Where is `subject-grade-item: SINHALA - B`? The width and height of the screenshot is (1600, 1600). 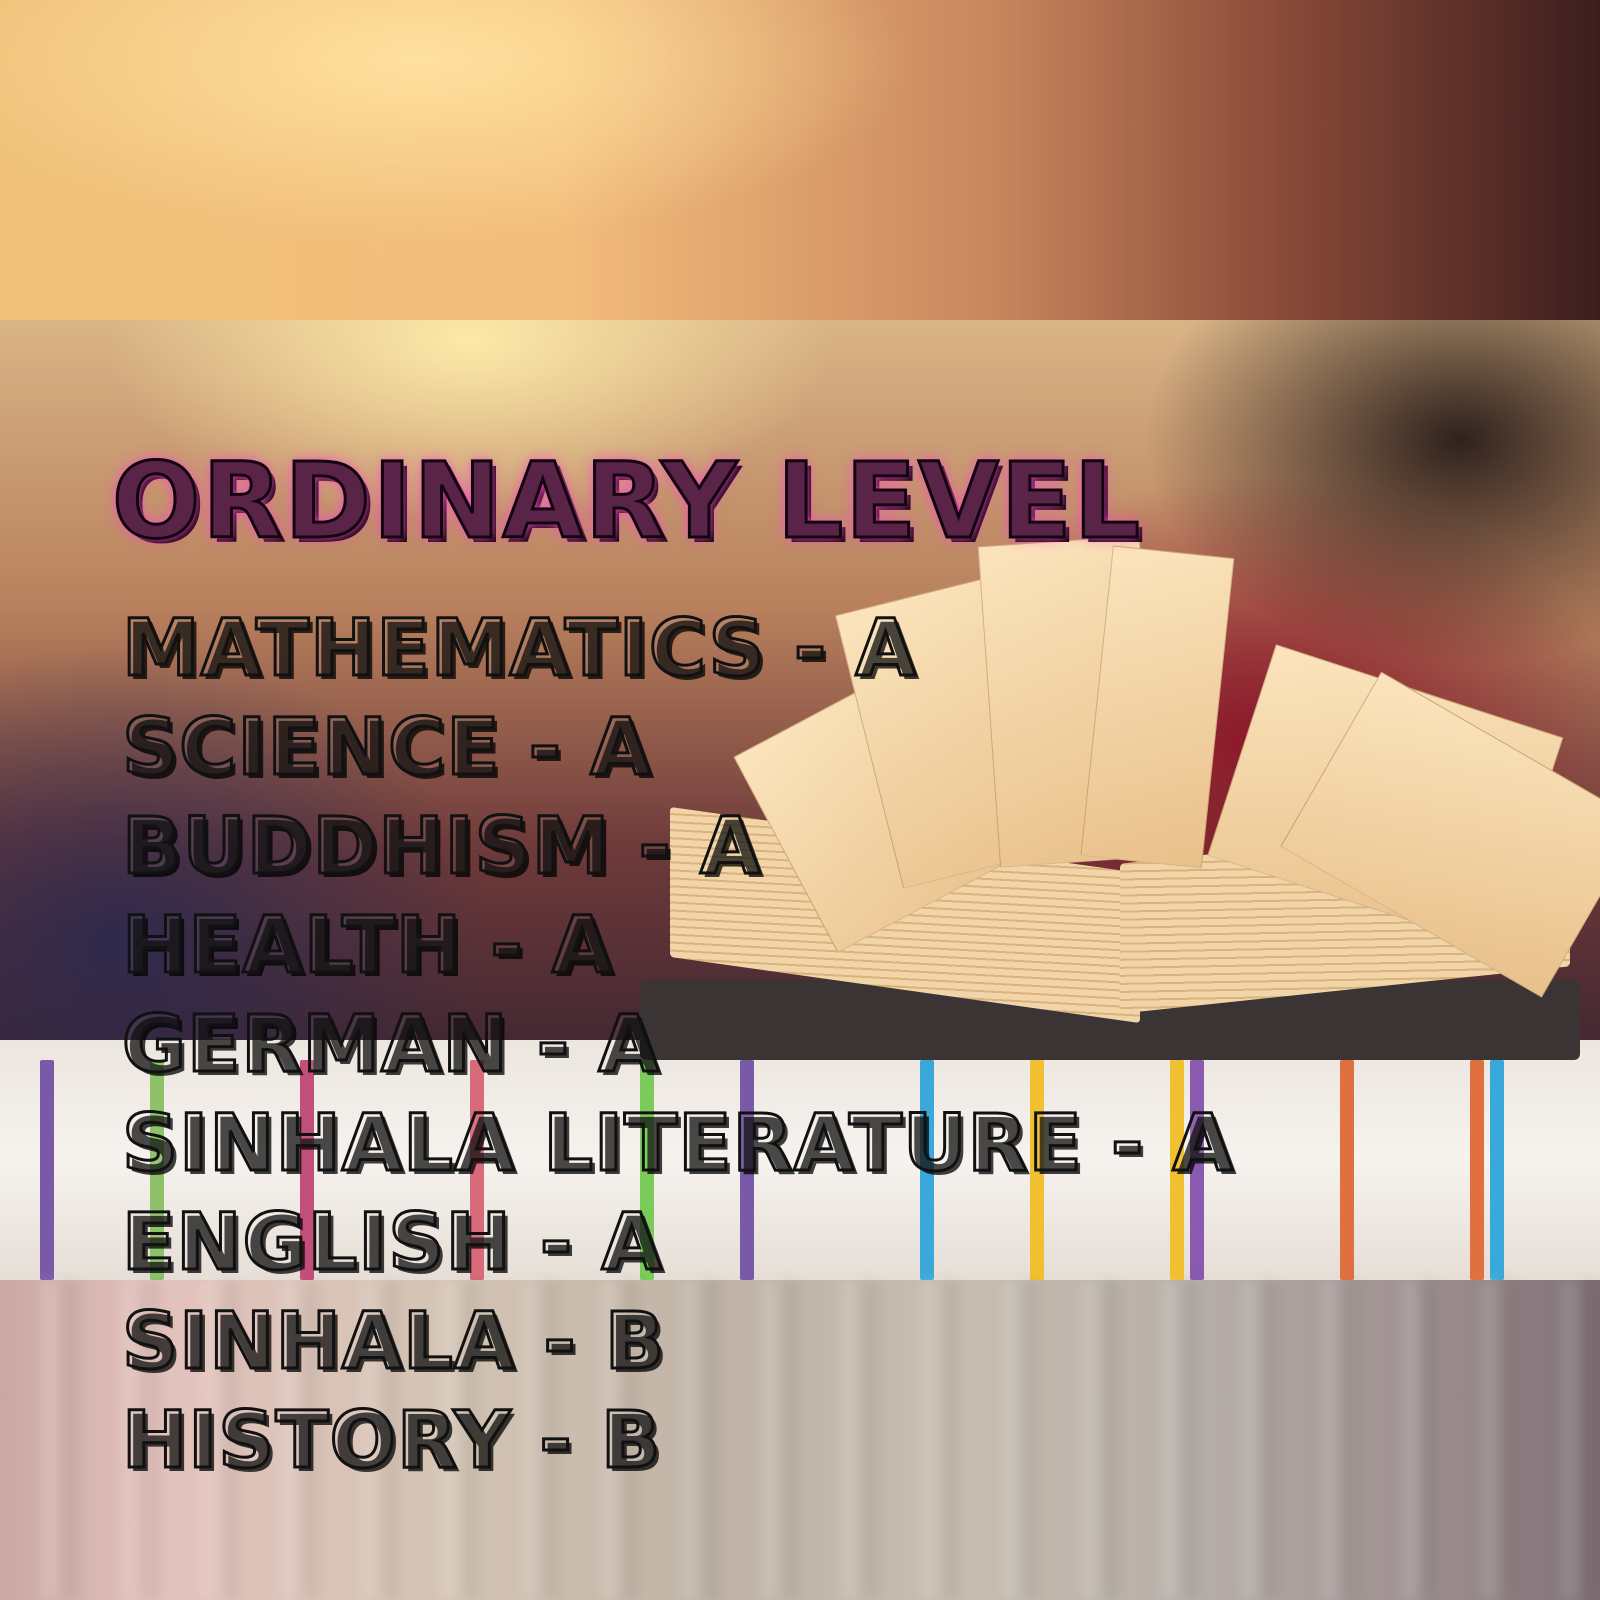 subject-grade-item: SINHALA - B is located at coordinates (393, 1342).